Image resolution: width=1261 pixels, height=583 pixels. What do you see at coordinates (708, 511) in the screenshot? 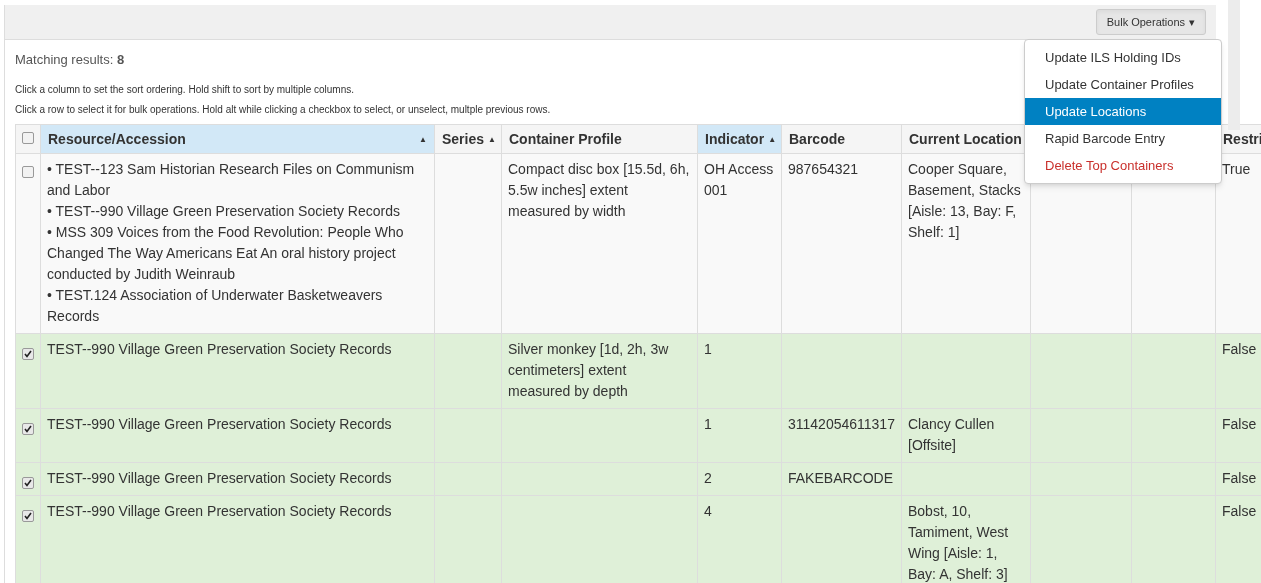
I see `table-cell-text: 4` at bounding box center [708, 511].